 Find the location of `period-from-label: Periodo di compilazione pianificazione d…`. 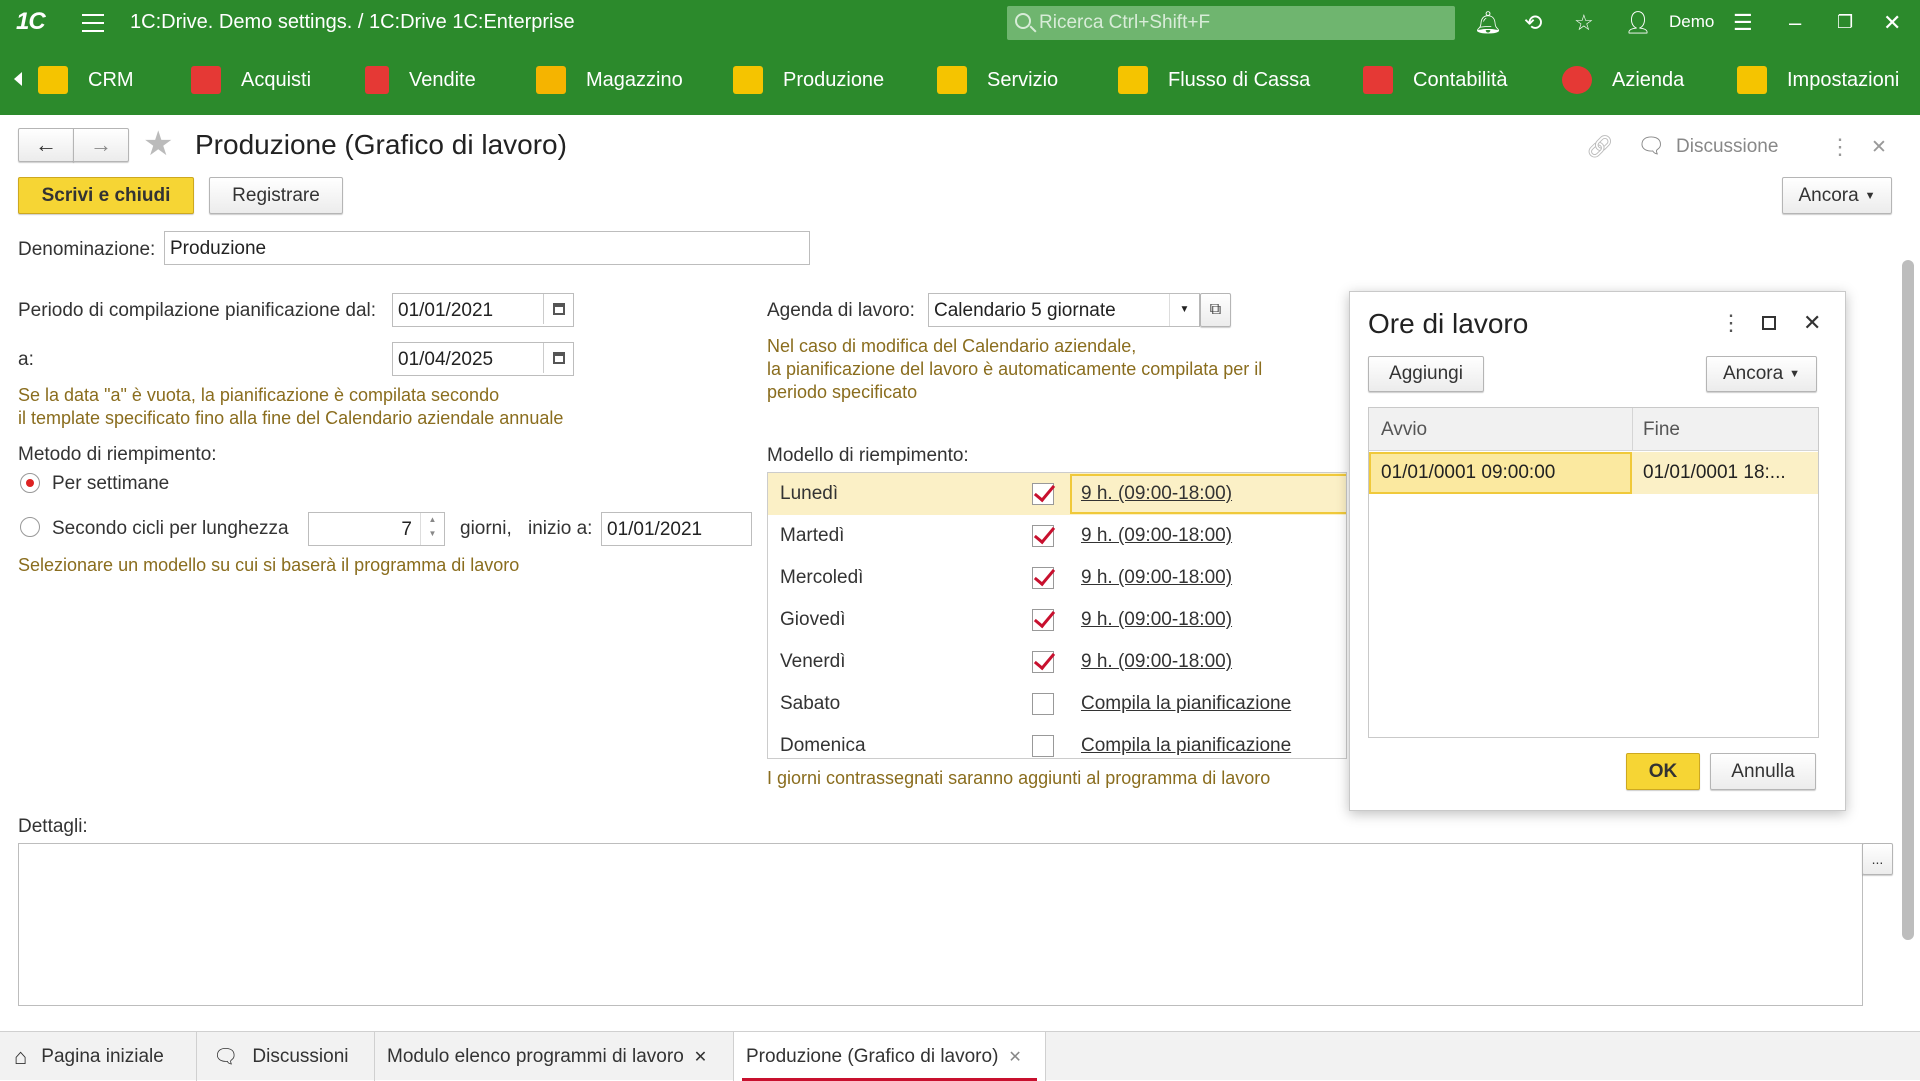

period-from-label: Periodo di compilazione pianificazione d… is located at coordinates (197, 310).